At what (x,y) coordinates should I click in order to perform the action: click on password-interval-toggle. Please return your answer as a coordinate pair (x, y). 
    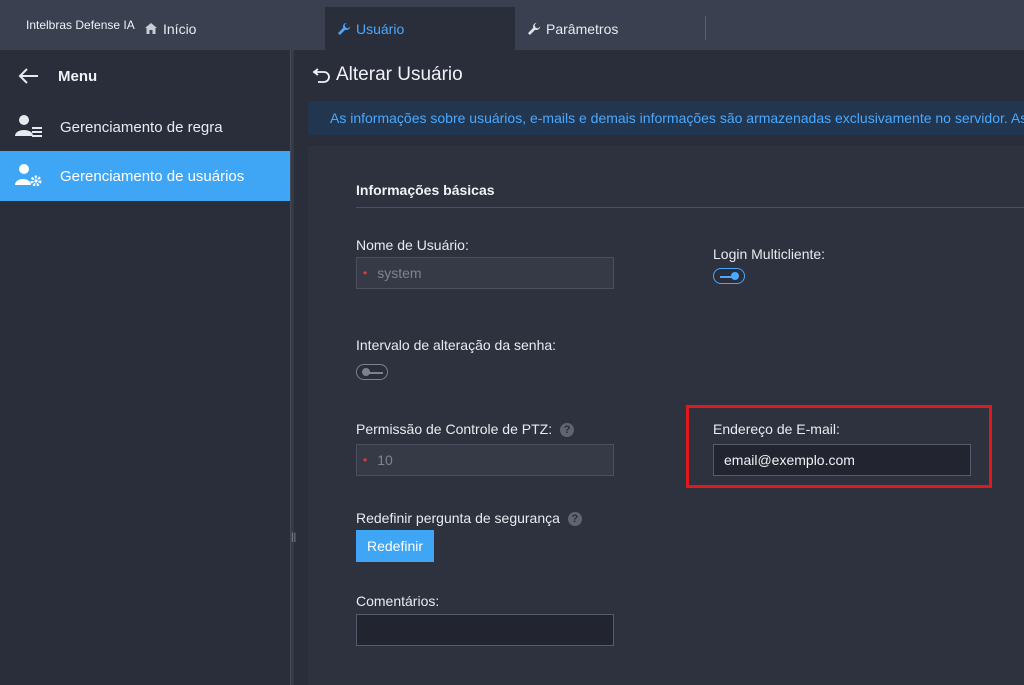
    Looking at the image, I should click on (372, 372).